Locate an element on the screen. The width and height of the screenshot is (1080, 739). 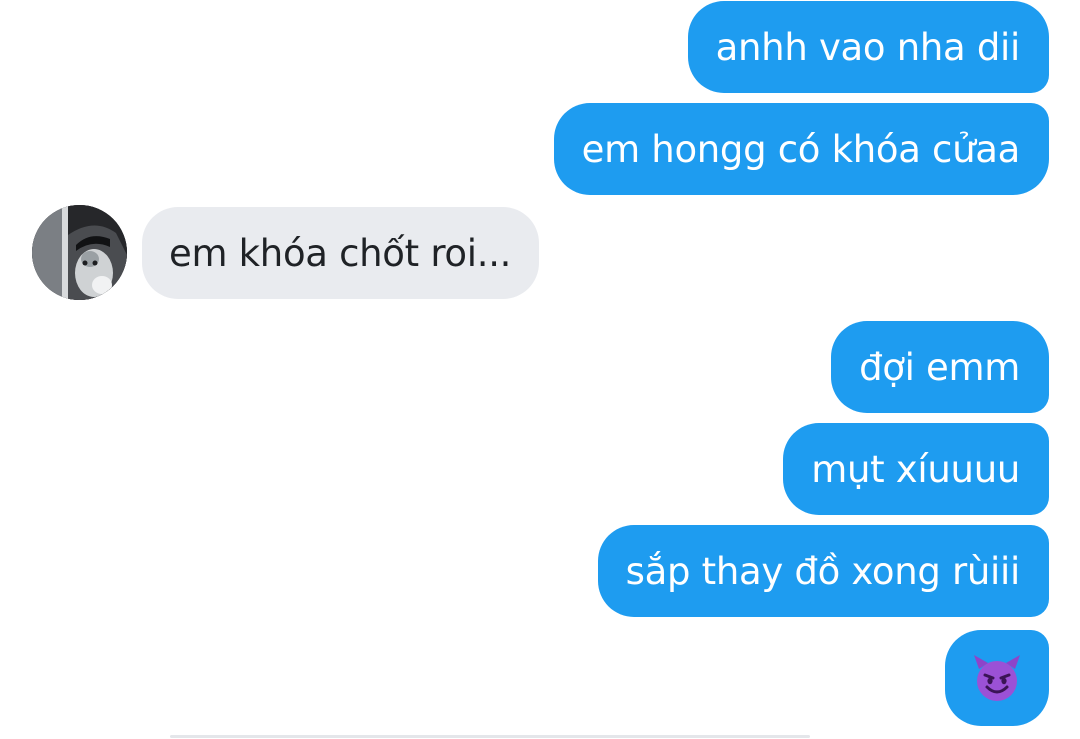
sent-message-bubble: mụt xíuuuu is located at coordinates (916, 469).